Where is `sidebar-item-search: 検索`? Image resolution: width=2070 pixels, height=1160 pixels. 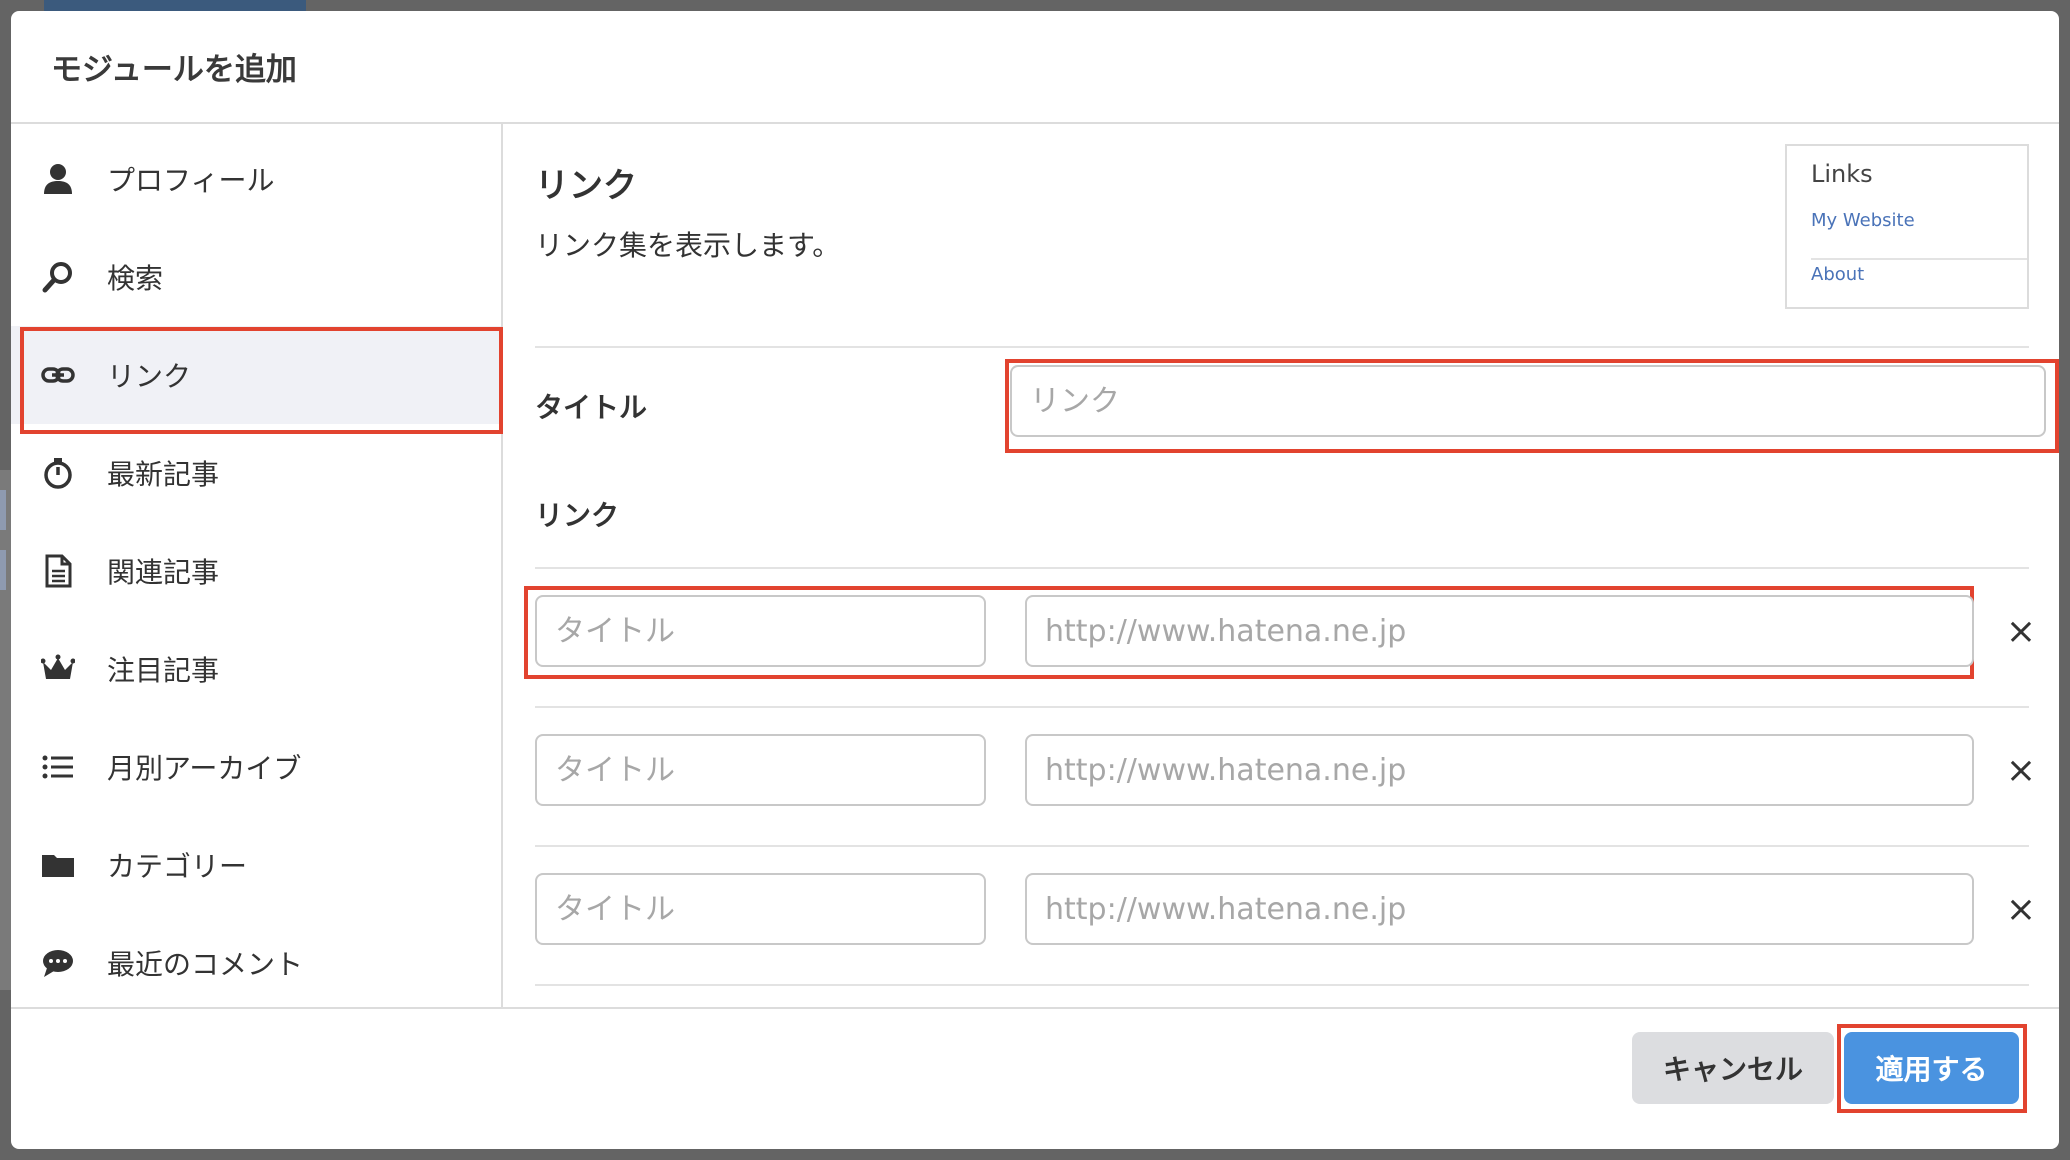 sidebar-item-search: 検索 is located at coordinates (256, 277).